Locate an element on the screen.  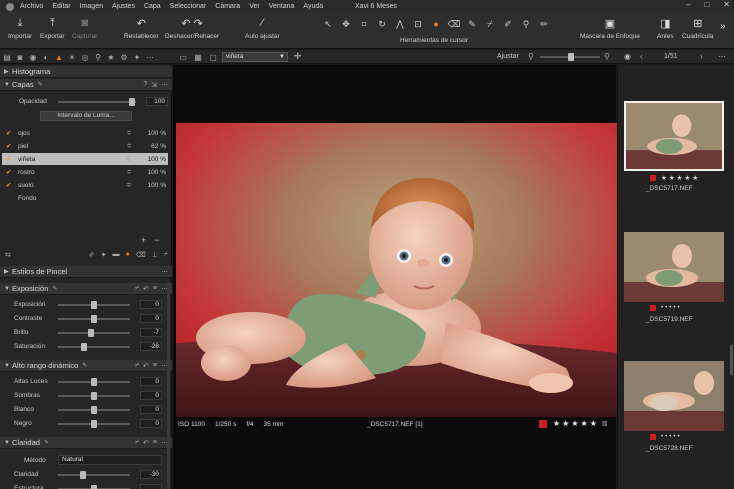
slider-value: -30 is located at coordinates (151, 474).